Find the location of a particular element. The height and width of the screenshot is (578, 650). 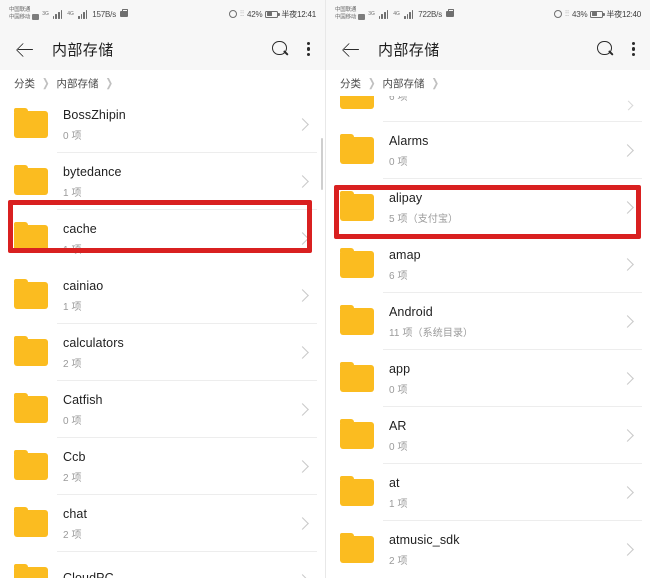

list-item-highlighted: alipay 5 项（支付宝） is located at coordinates (488, 207).